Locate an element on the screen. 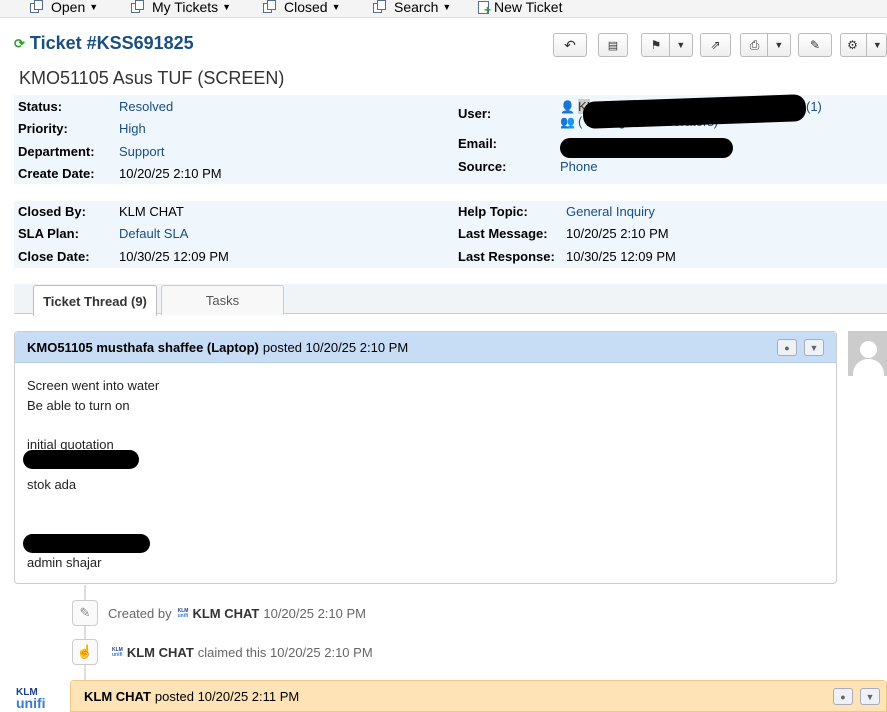 This screenshot has height=712, width=887. entry-author: KLM CHAT is located at coordinates (117, 696).